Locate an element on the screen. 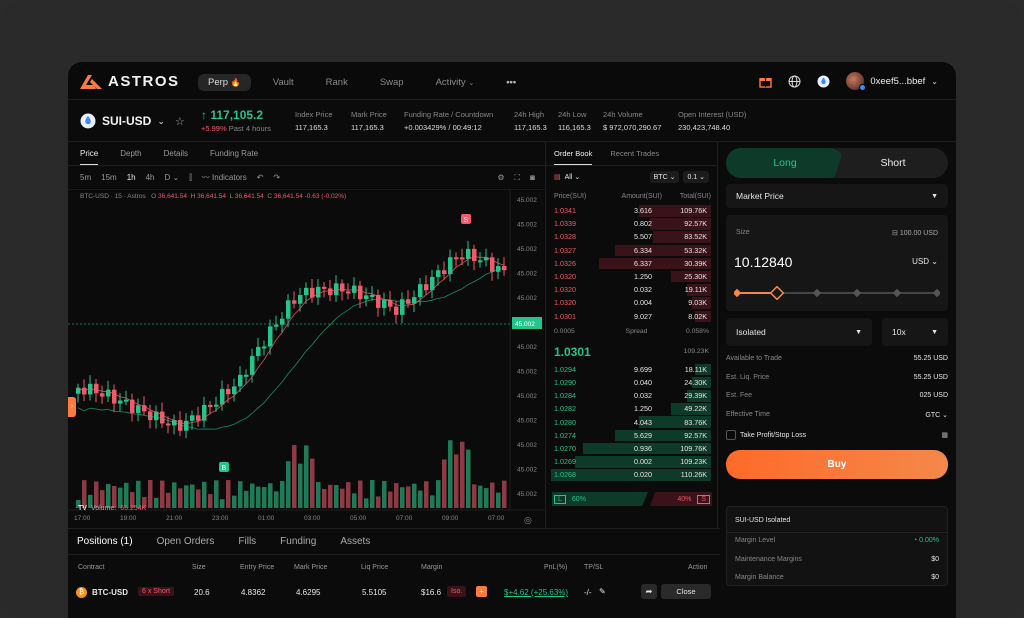  calculator-icon: ▦ is located at coordinates (944, 435).